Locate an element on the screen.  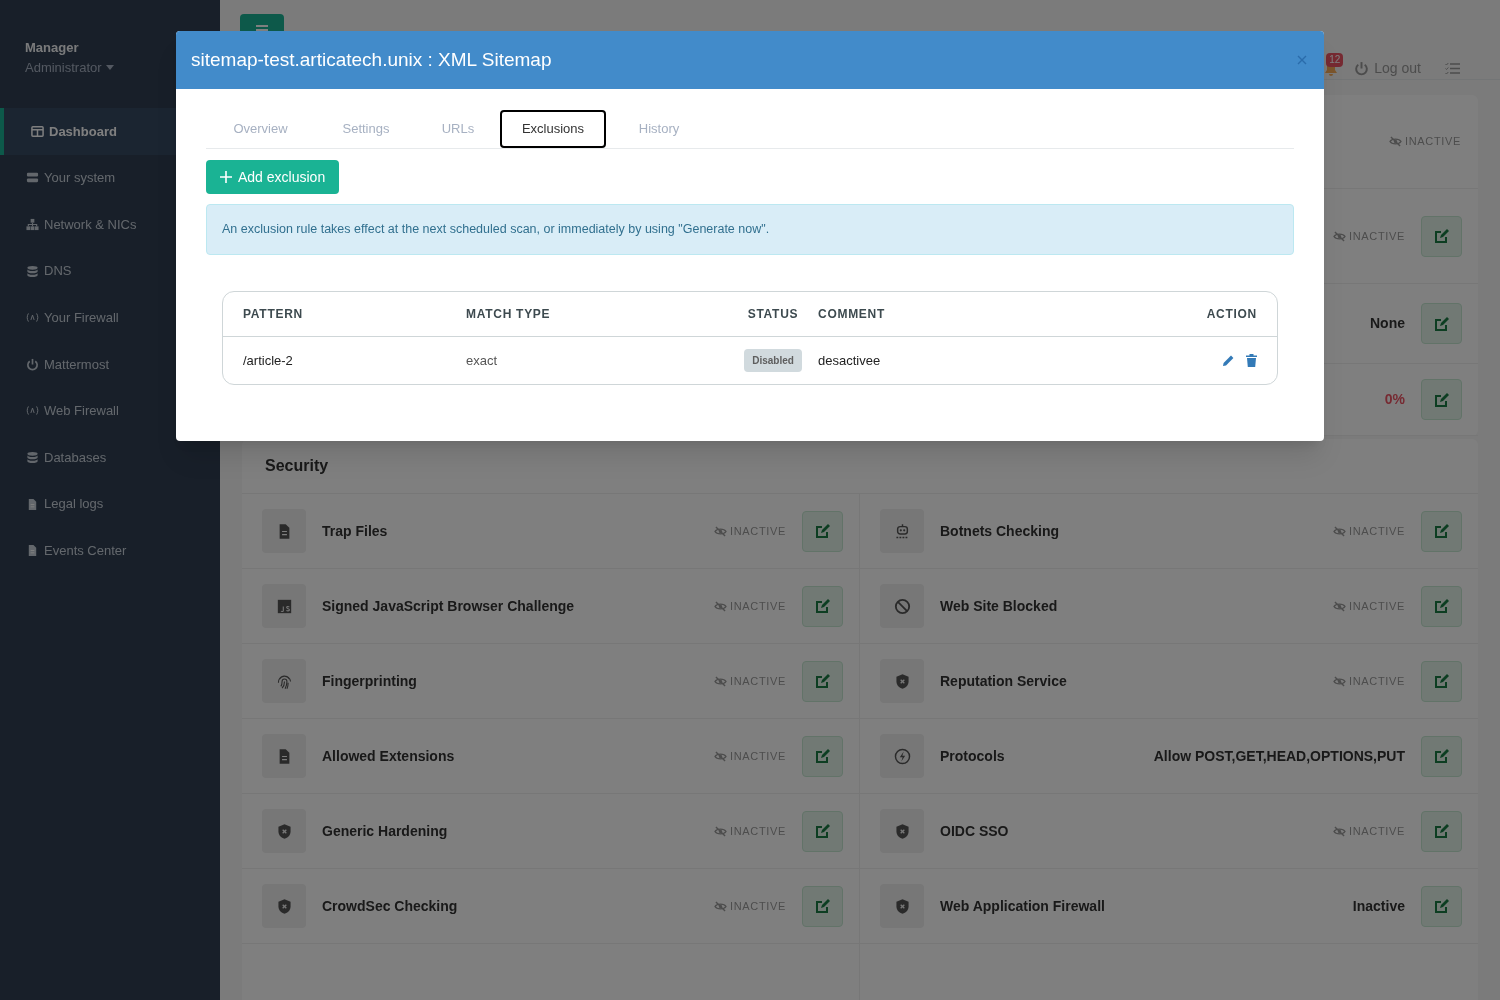
fingerprint-icon is located at coordinates (284, 681).